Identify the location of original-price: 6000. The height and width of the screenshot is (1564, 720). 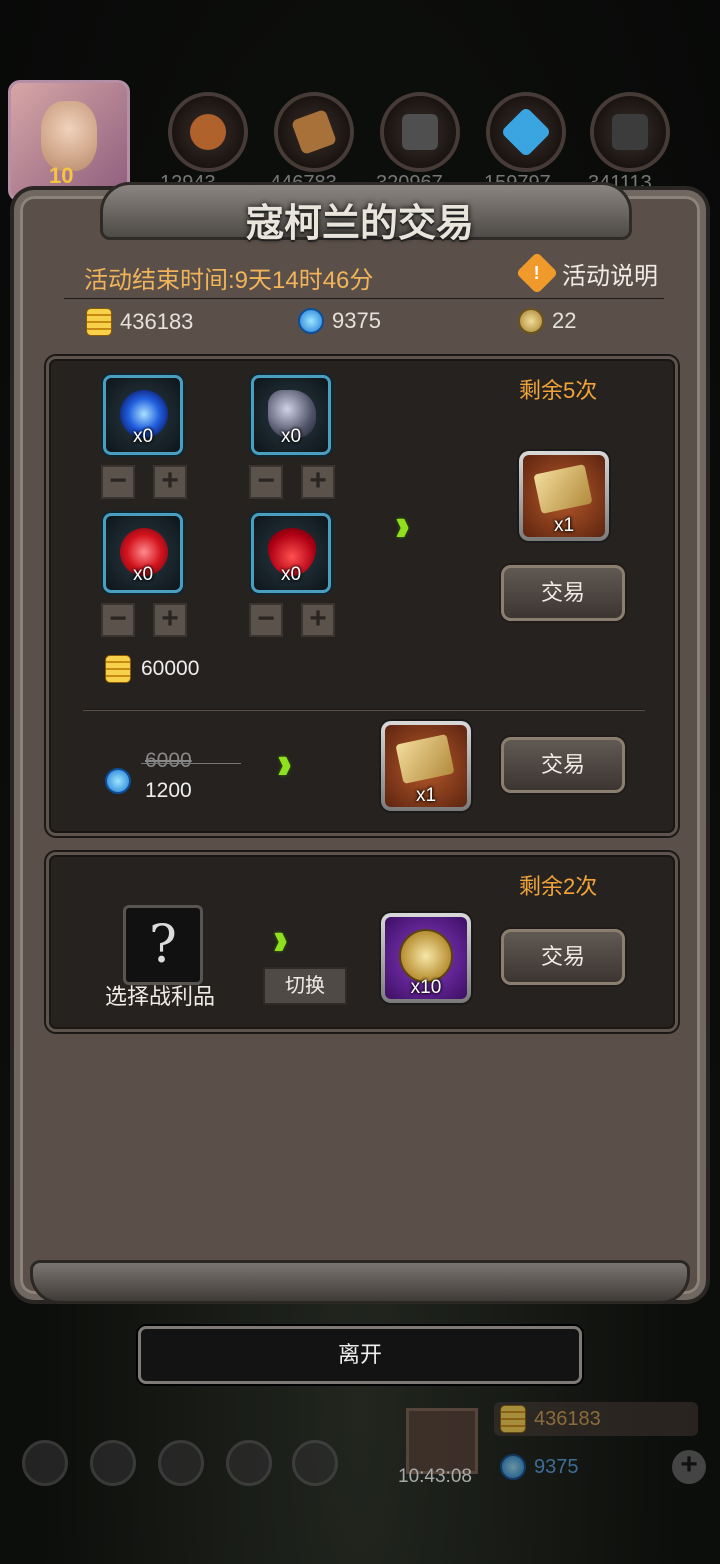
(168, 760).